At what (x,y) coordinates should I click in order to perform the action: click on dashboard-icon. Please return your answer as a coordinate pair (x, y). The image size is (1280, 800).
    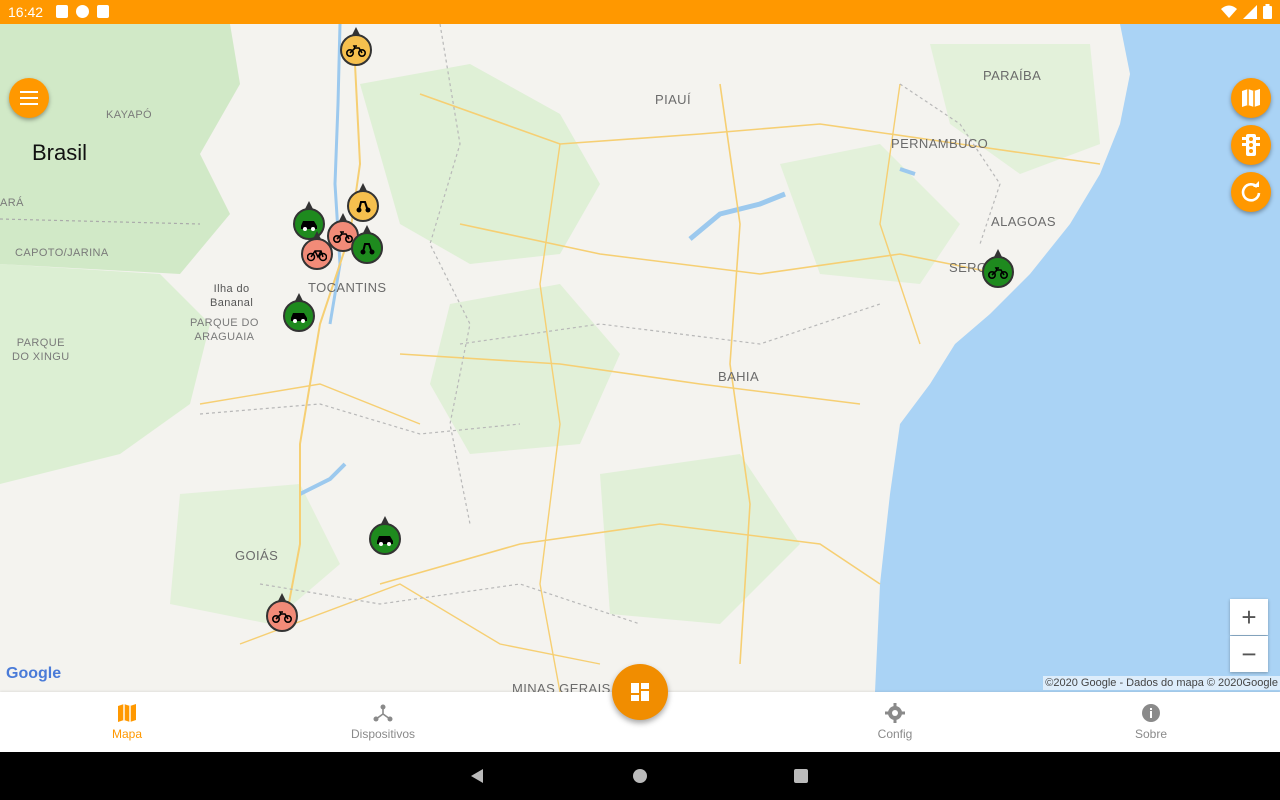
    Looking at the image, I should click on (640, 692).